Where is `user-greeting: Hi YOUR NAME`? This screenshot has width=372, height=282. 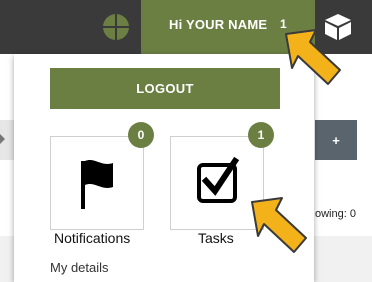
user-greeting: Hi YOUR NAME is located at coordinates (218, 24).